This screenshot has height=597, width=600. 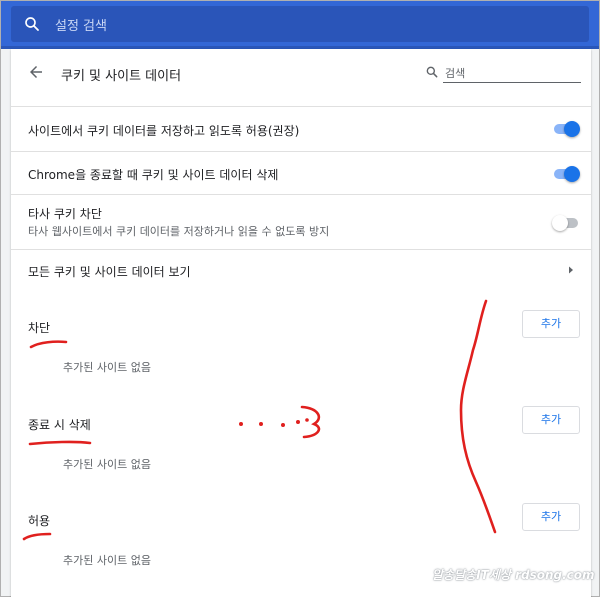 I want to click on settings-search-box: 설정 검색, so click(x=300, y=24).